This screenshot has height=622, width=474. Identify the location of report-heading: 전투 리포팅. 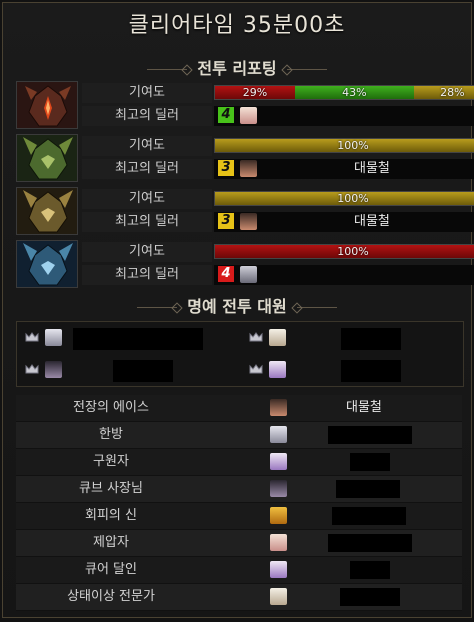
(237, 68).